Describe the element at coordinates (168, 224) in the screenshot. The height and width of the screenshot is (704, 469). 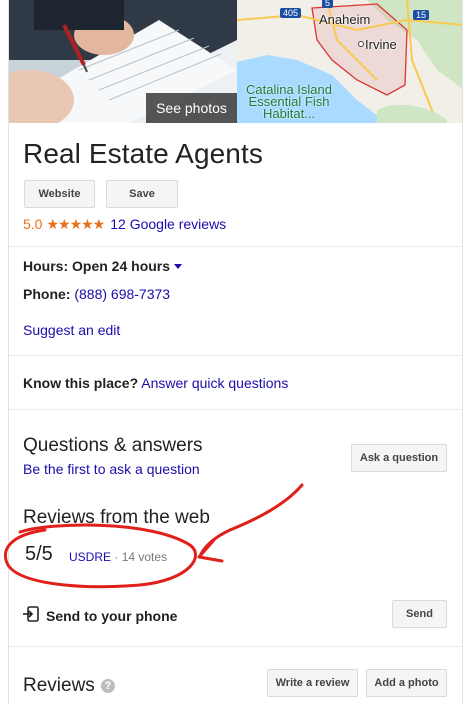
I see `google-reviews-link: 12 Google reviews` at that location.